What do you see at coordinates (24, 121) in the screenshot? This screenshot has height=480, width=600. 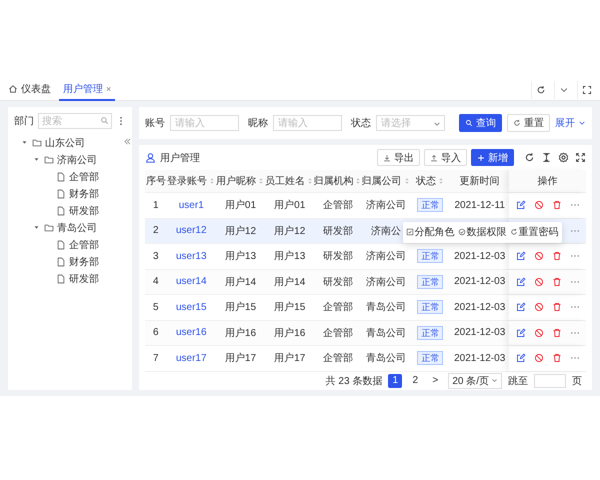 I see `panel-title: 部门` at bounding box center [24, 121].